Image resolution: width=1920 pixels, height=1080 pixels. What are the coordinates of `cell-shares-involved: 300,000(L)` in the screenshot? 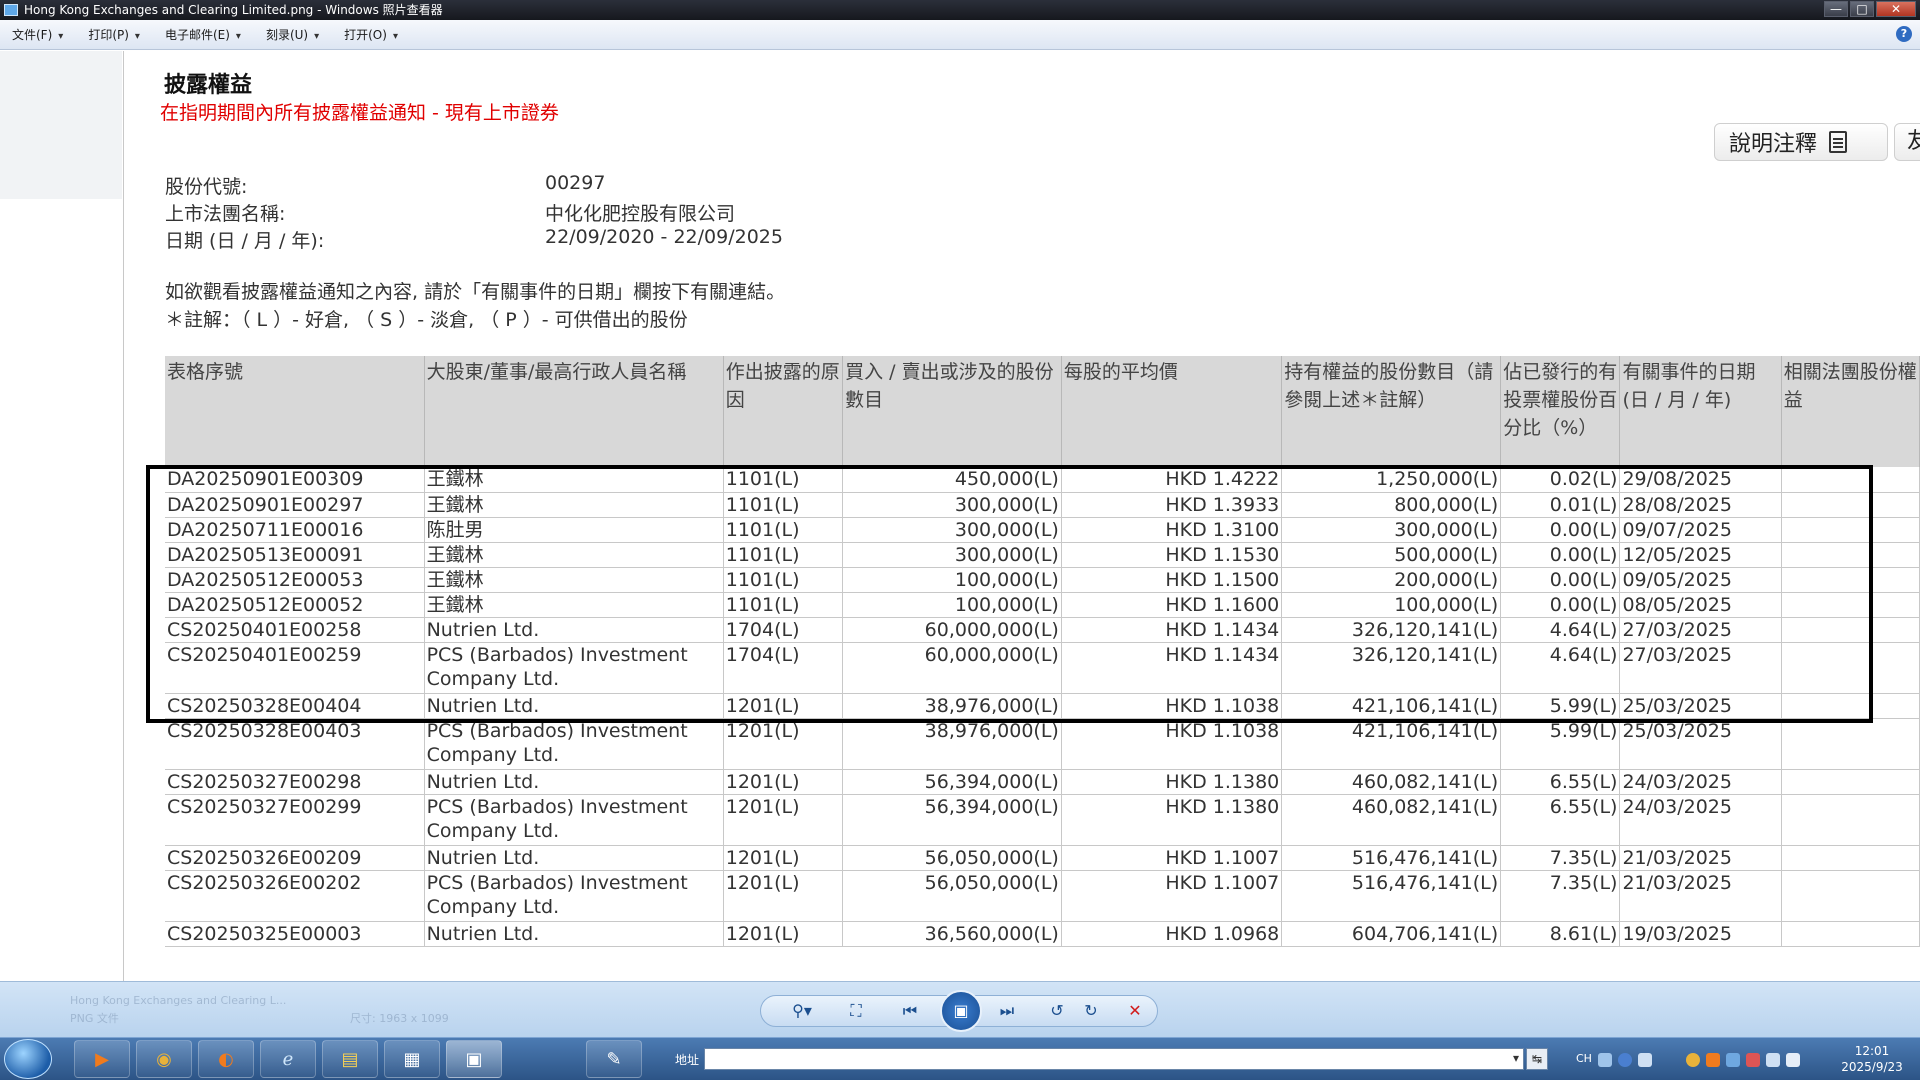 It's located at (952, 555).